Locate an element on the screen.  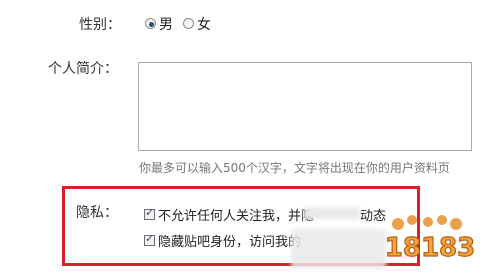
watermark-logo: 18183 is located at coordinates (430, 241).